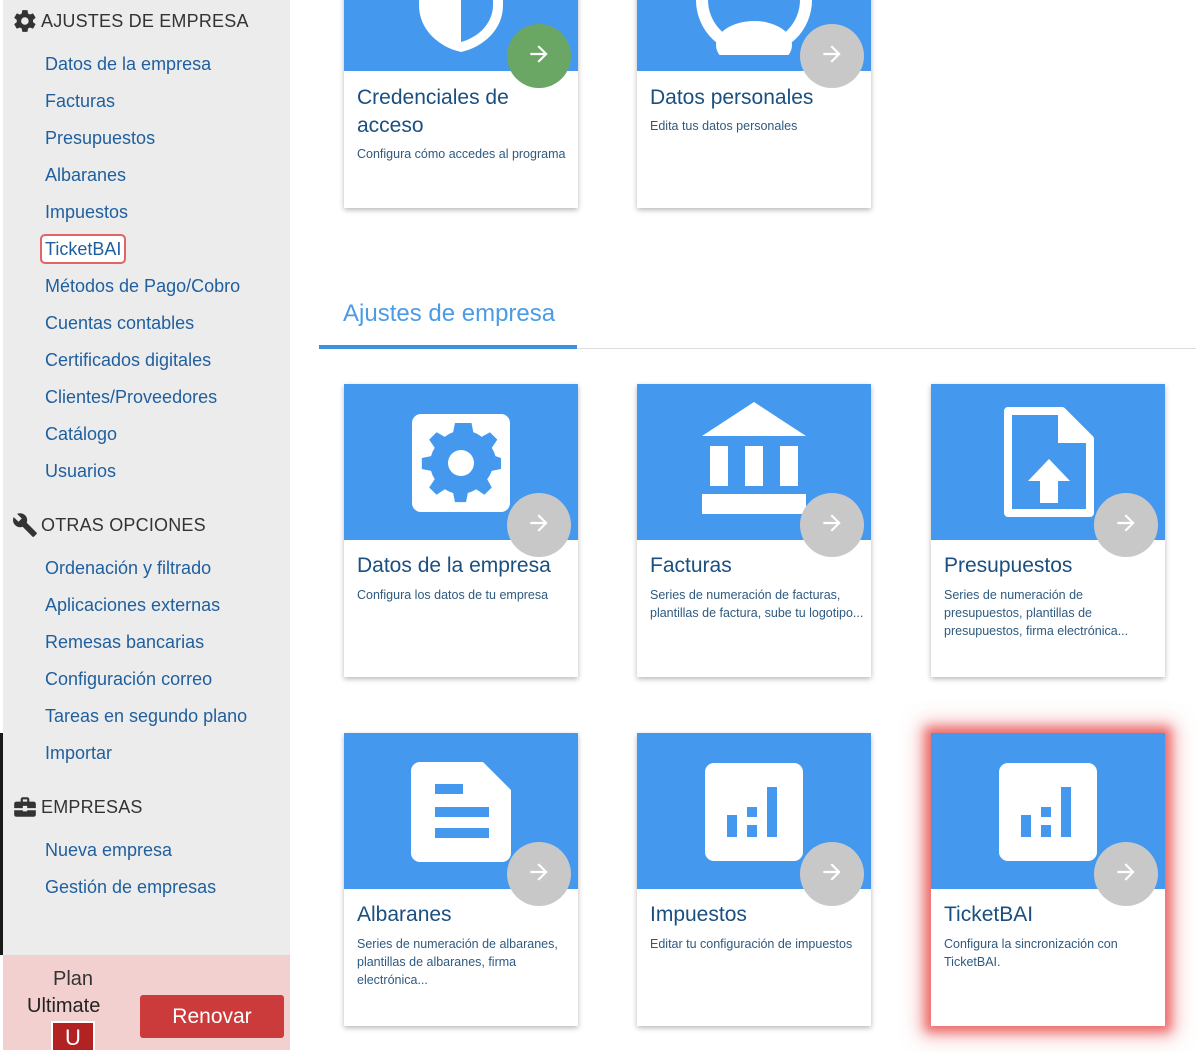 The width and height of the screenshot is (1196, 1053). What do you see at coordinates (81, 434) in the screenshot?
I see `sidebar-item-catalogo: Catálogo` at bounding box center [81, 434].